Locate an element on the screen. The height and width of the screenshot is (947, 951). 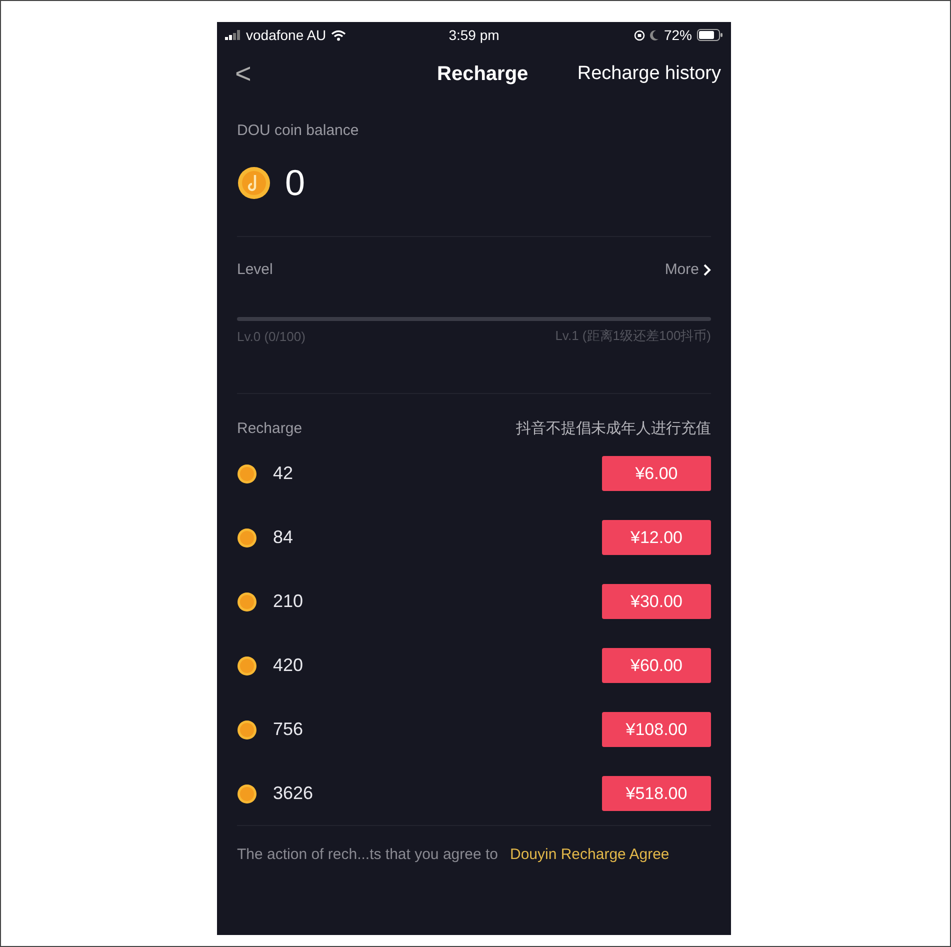
current-level: Lv.0 (0/100) is located at coordinates (271, 336).